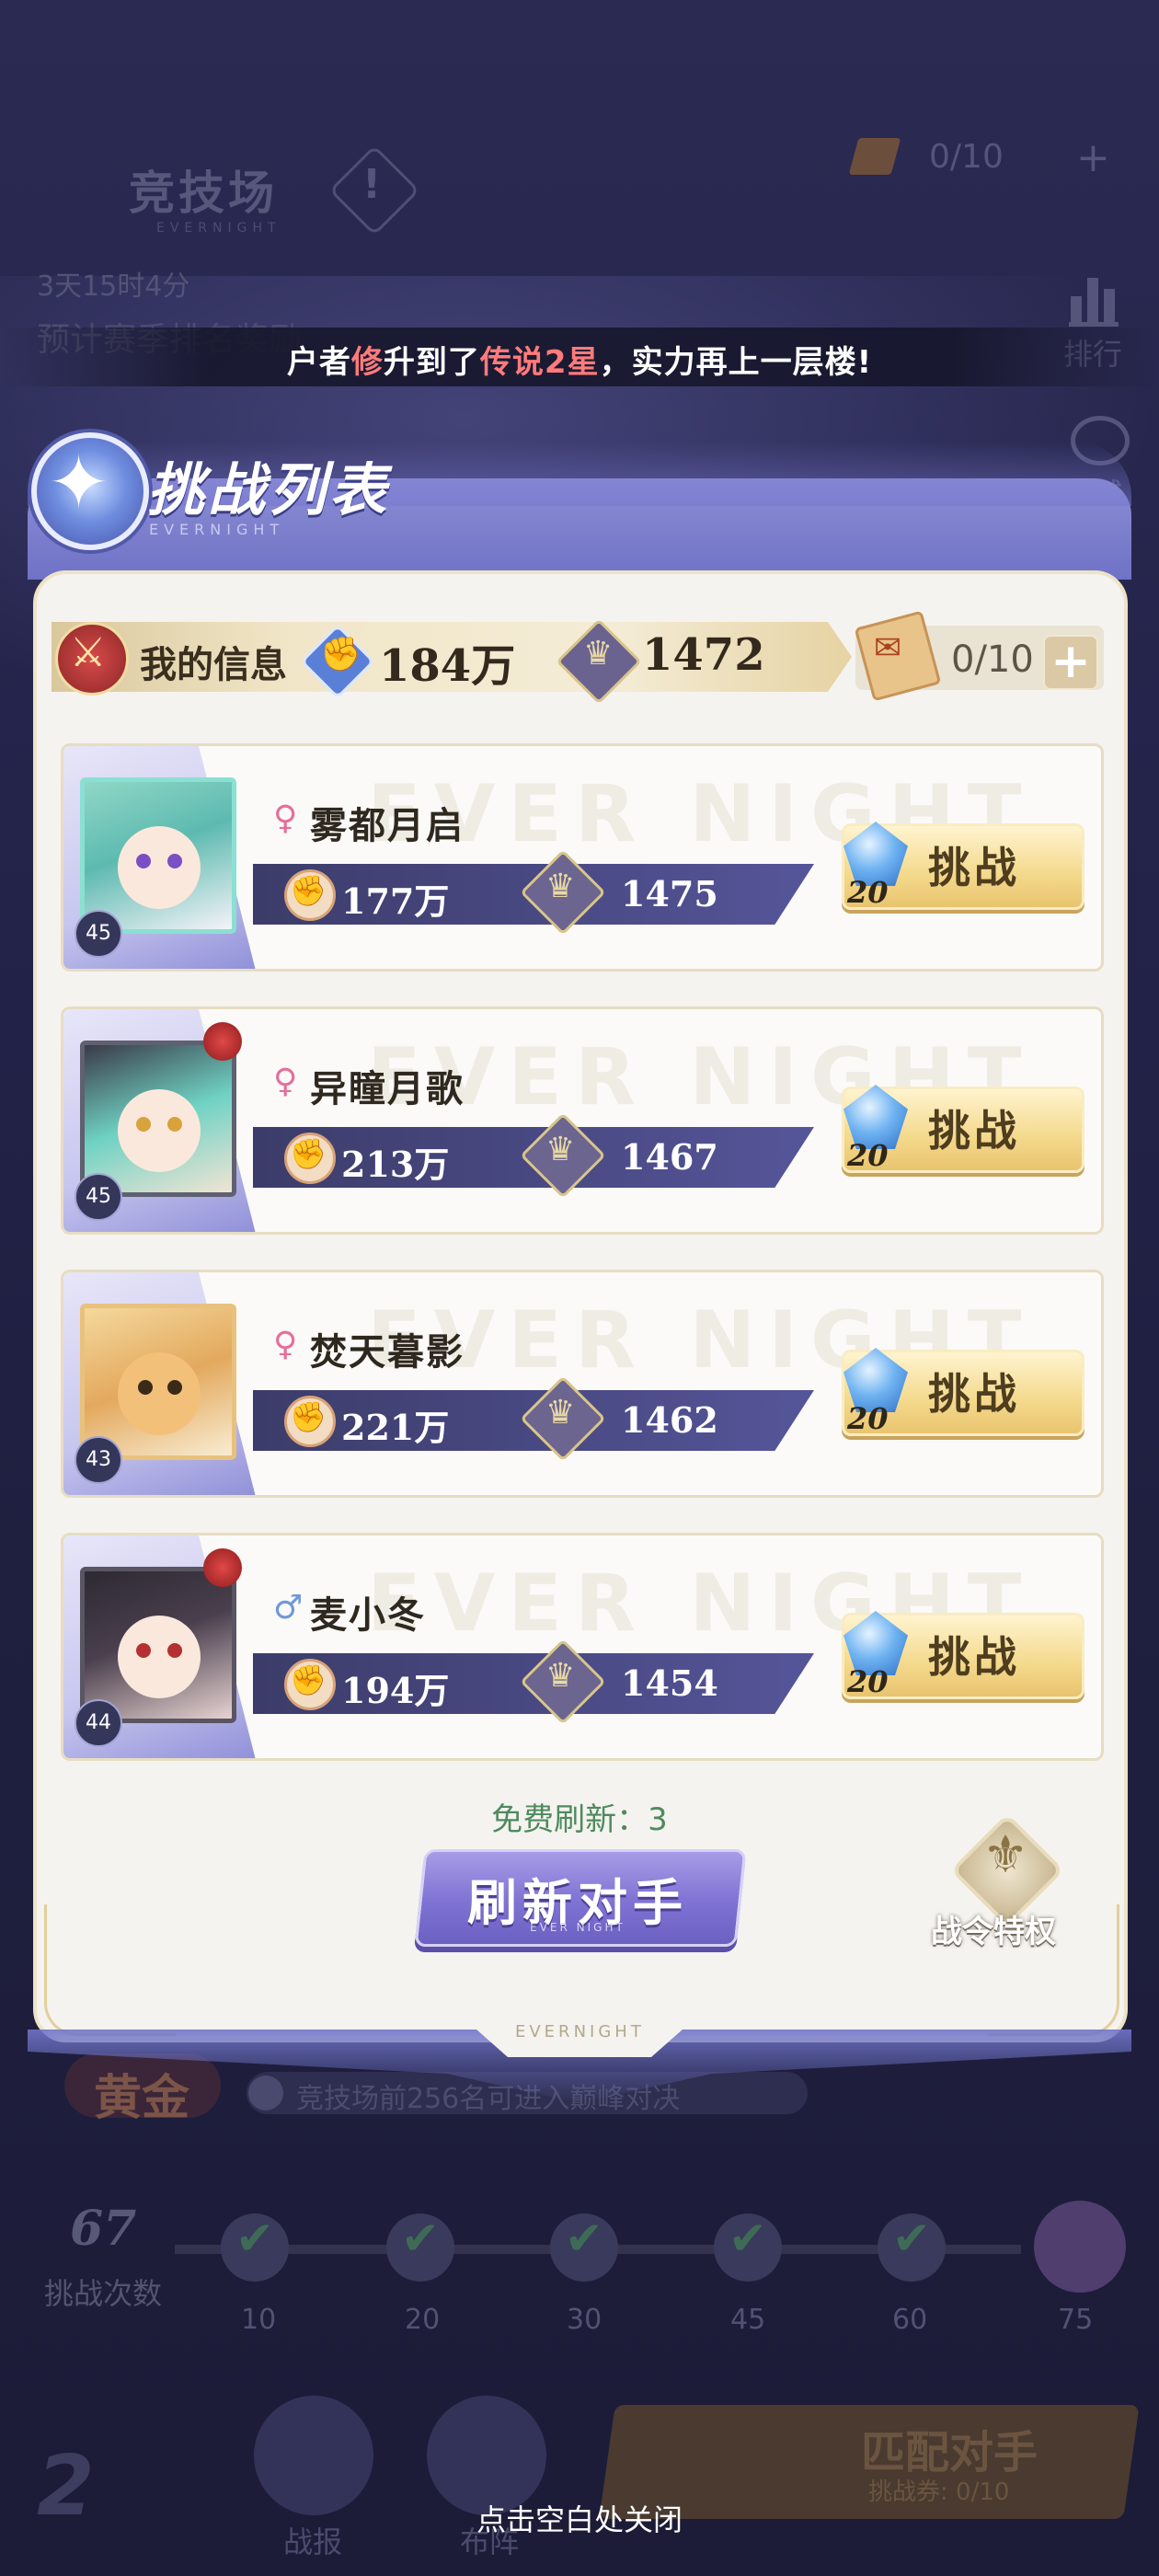  Describe the element at coordinates (447, 666) in the screenshot. I see `my-power-value: 184万` at that location.